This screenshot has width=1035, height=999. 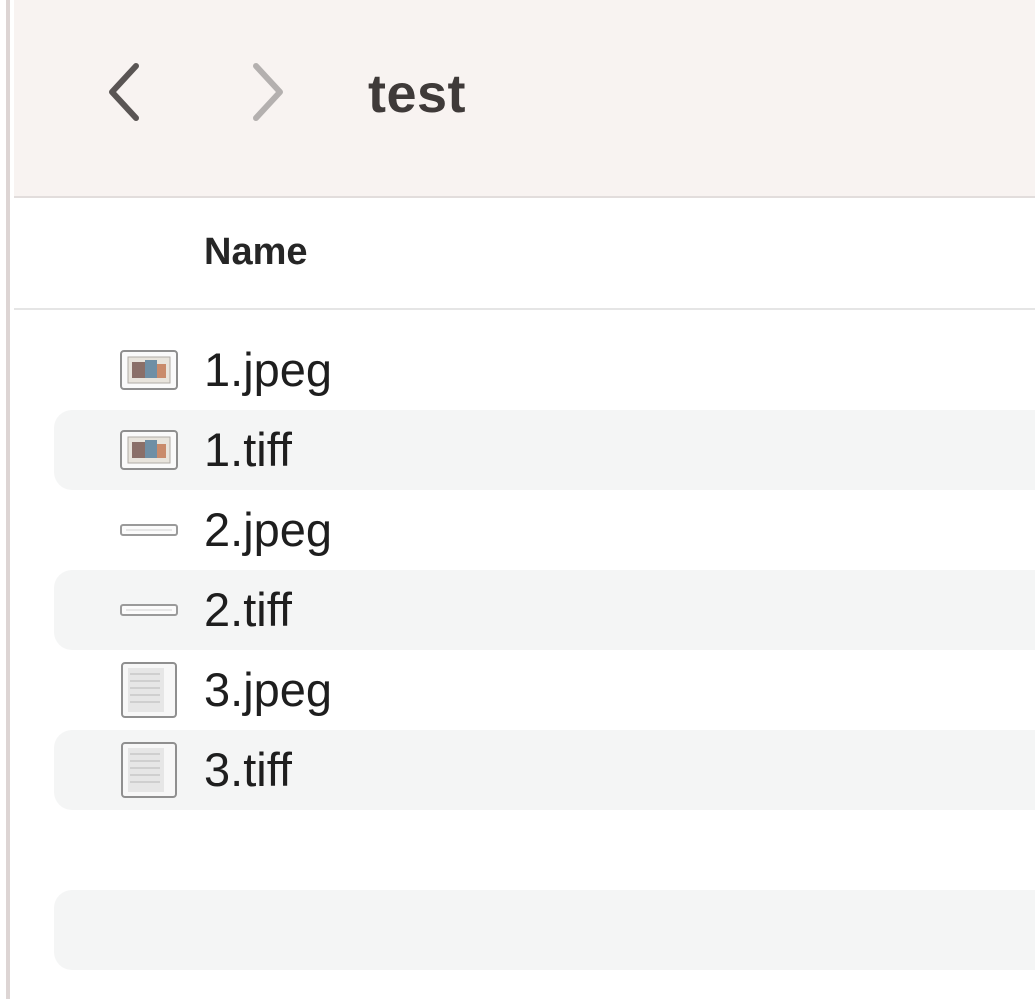 What do you see at coordinates (544, 770) in the screenshot?
I see `file-row: 3.tiff` at bounding box center [544, 770].